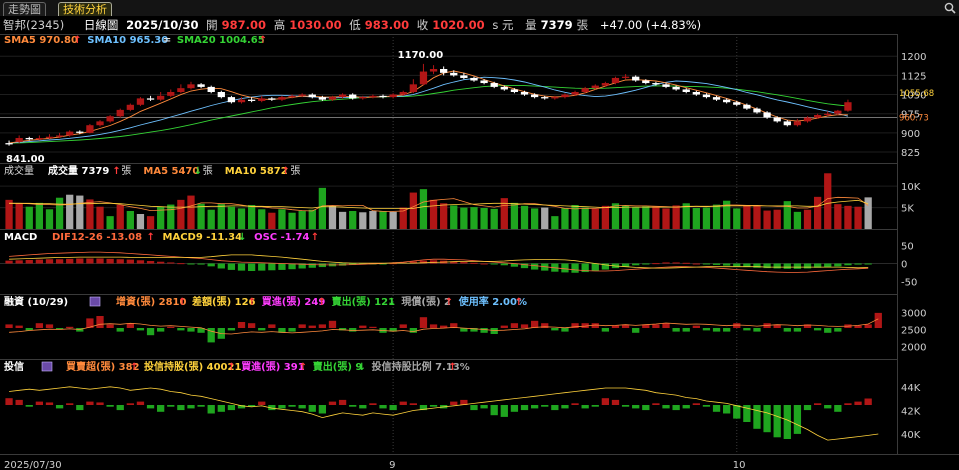 This screenshot has height=470, width=959. What do you see at coordinates (224, 301) in the screenshot?
I see `margin-legend: 差額(張) 126` at bounding box center [224, 301].